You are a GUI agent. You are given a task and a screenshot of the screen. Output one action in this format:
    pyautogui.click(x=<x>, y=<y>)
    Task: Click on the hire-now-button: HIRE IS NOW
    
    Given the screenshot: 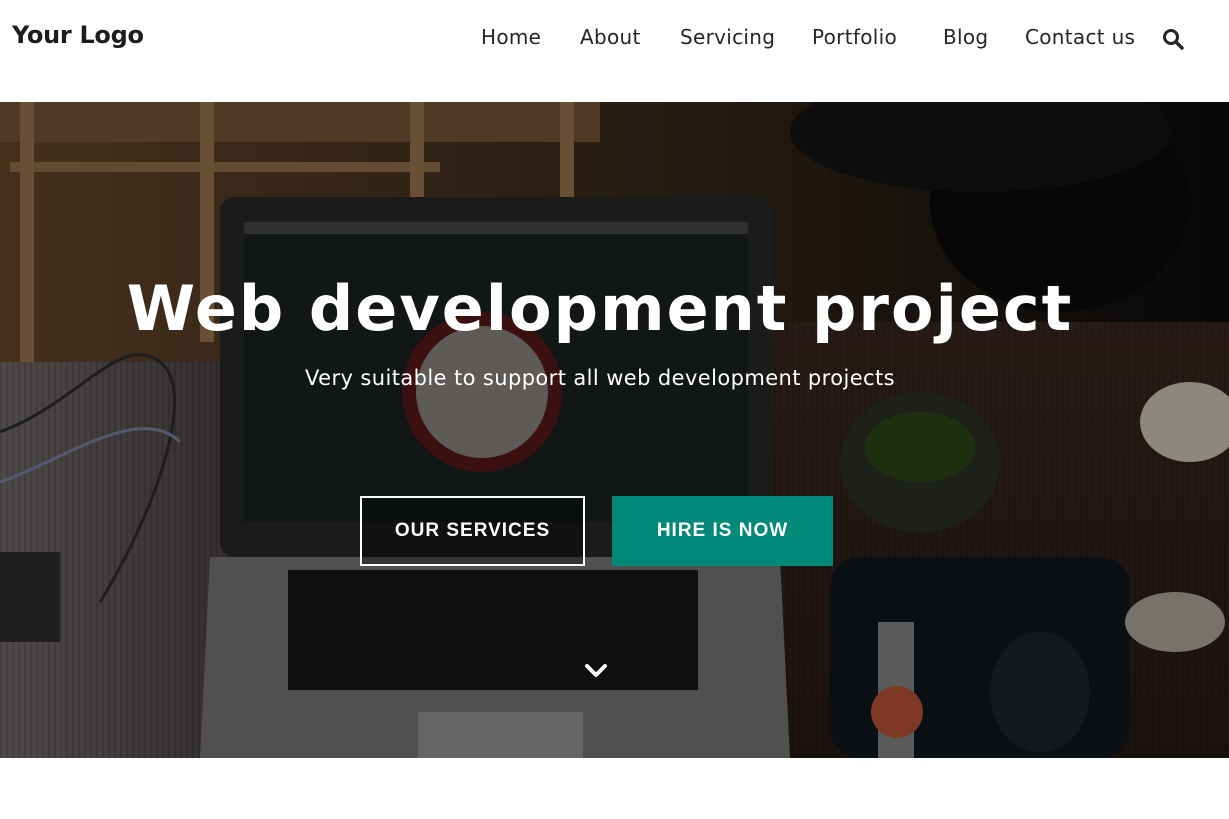 What is the action you would take?
    pyautogui.click(x=722, y=531)
    